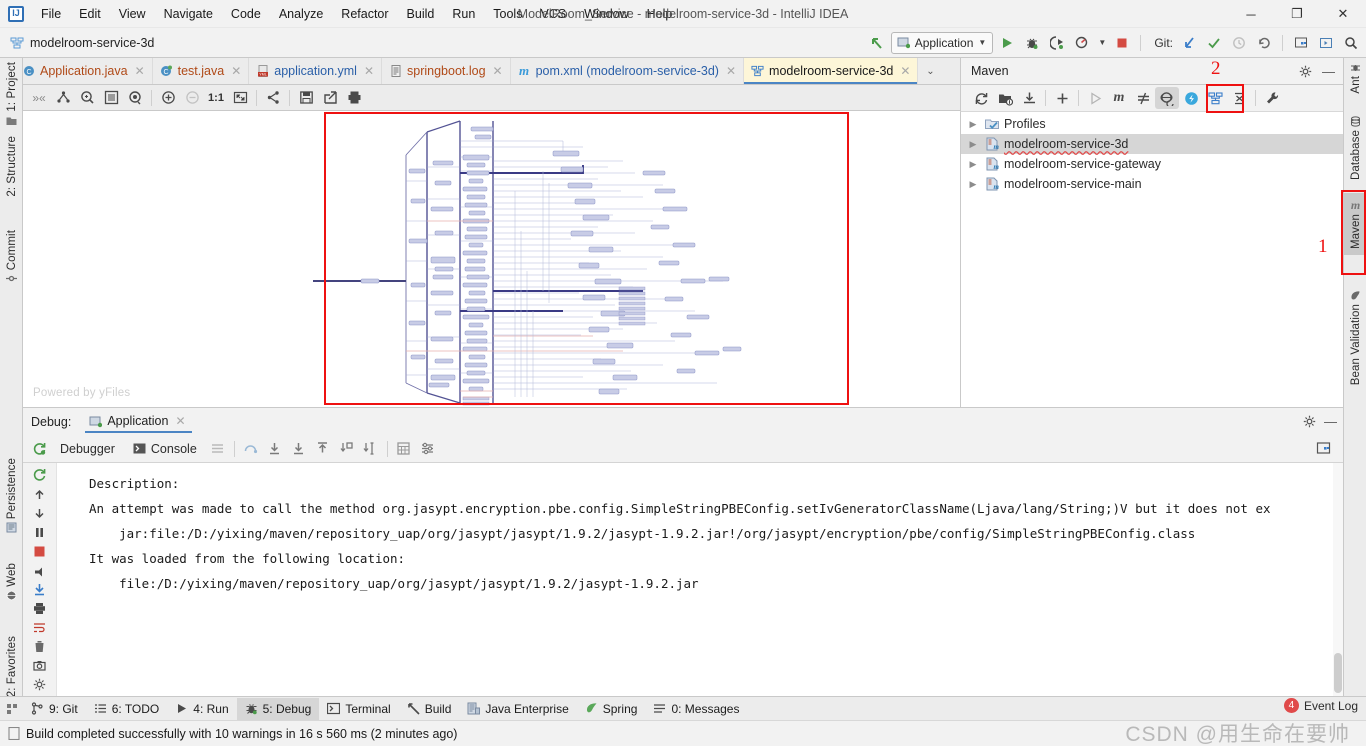 The width and height of the screenshot is (1366, 746). What do you see at coordinates (315, 71) in the screenshot?
I see `editor-tab-application-yml: YML application.yml ✕` at bounding box center [315, 71].